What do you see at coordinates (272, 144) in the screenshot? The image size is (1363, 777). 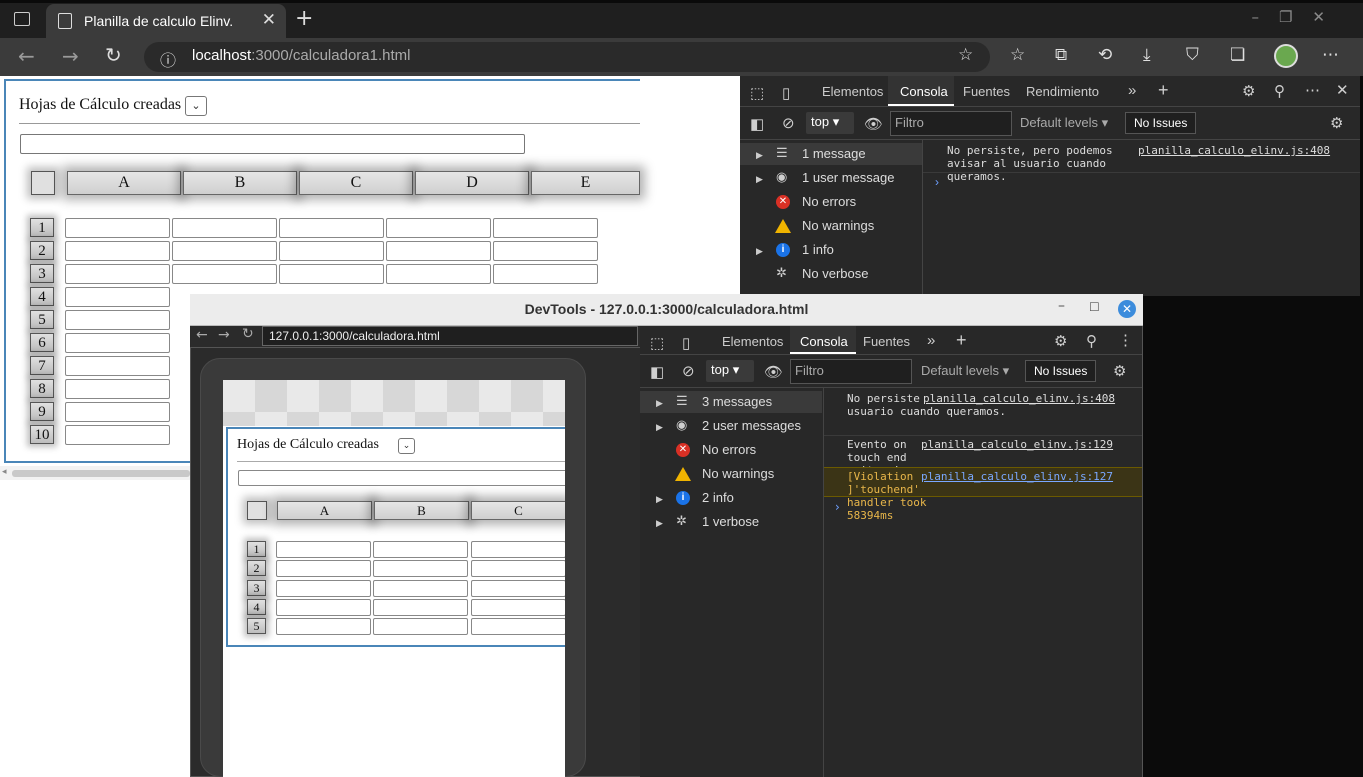 I see `sheet-name-input` at bounding box center [272, 144].